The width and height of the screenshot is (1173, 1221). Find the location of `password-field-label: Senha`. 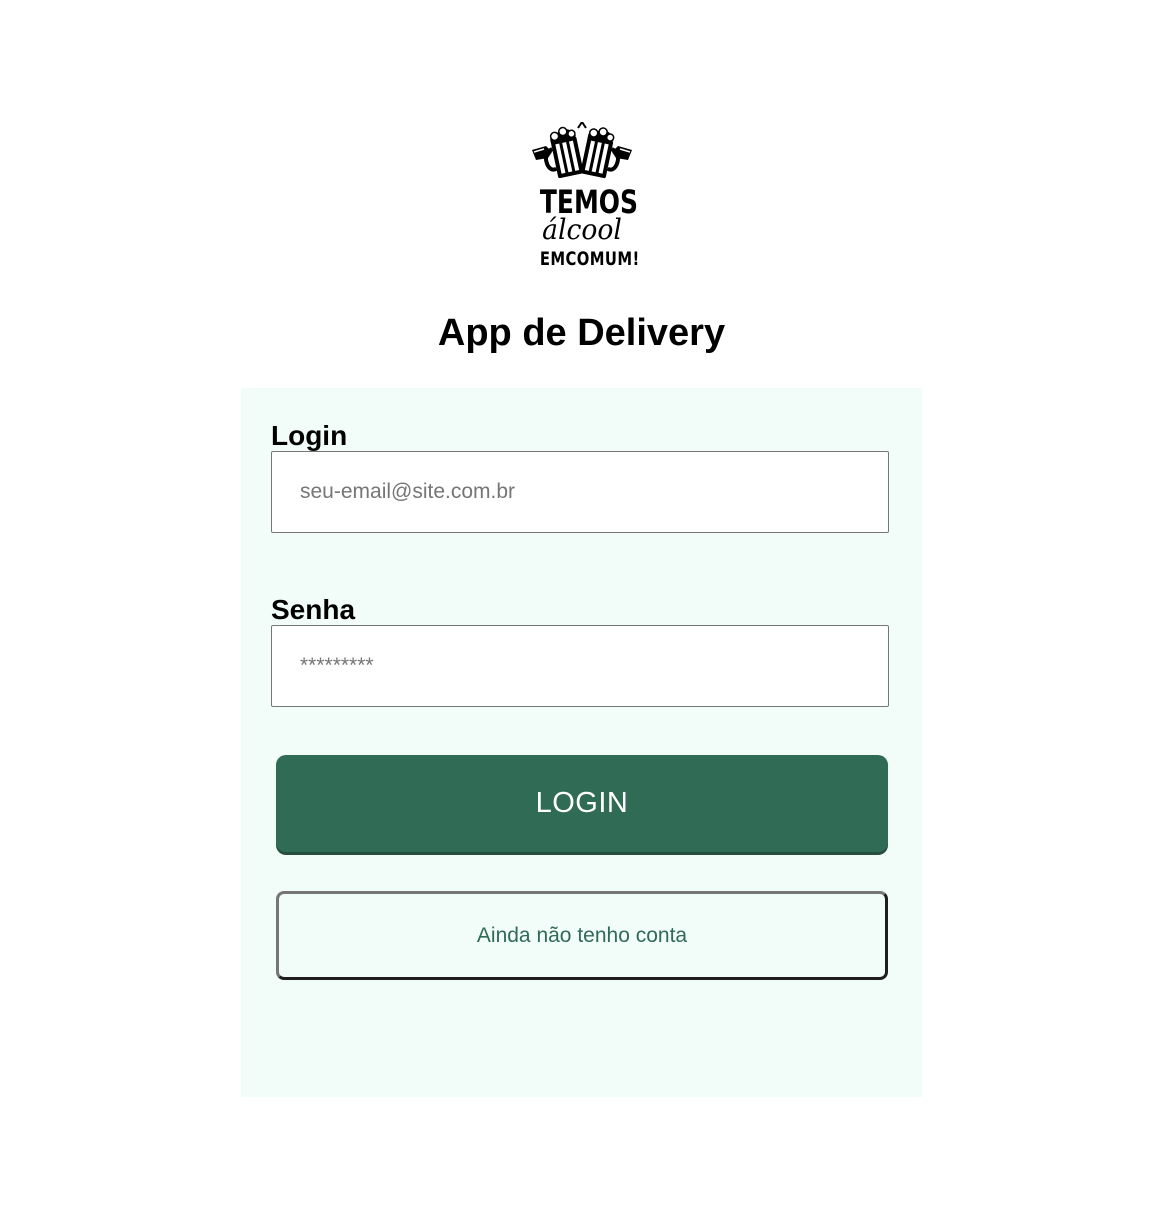

password-field-label: Senha is located at coordinates (313, 609).